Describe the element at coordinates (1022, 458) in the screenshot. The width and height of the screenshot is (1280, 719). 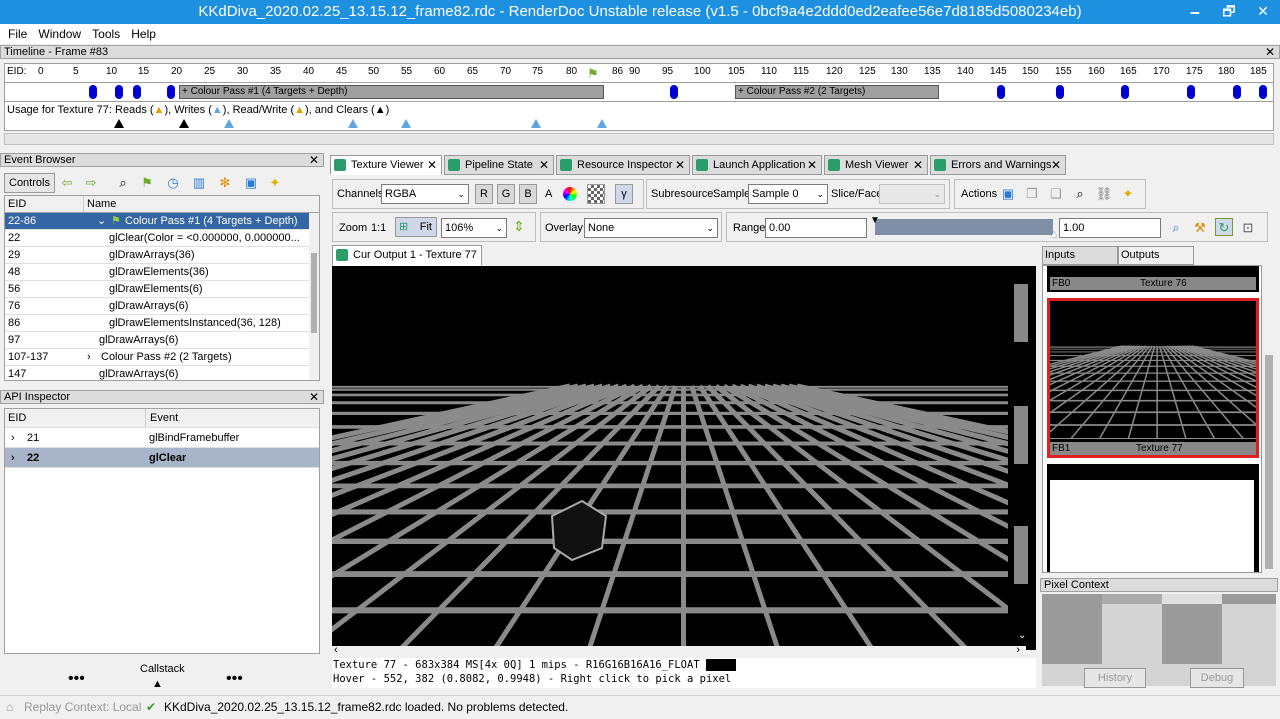
I see `viewport-vscroll: ⌄` at that location.